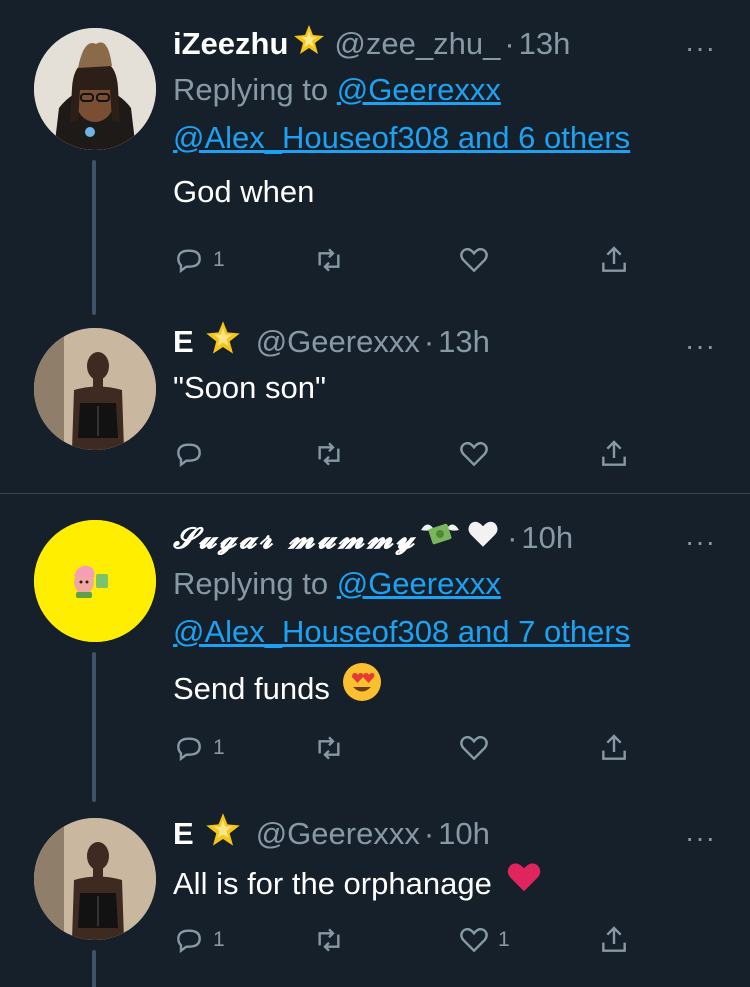 The width and height of the screenshot is (750, 987). I want to click on tweet-text: Send funds, so click(446, 689).